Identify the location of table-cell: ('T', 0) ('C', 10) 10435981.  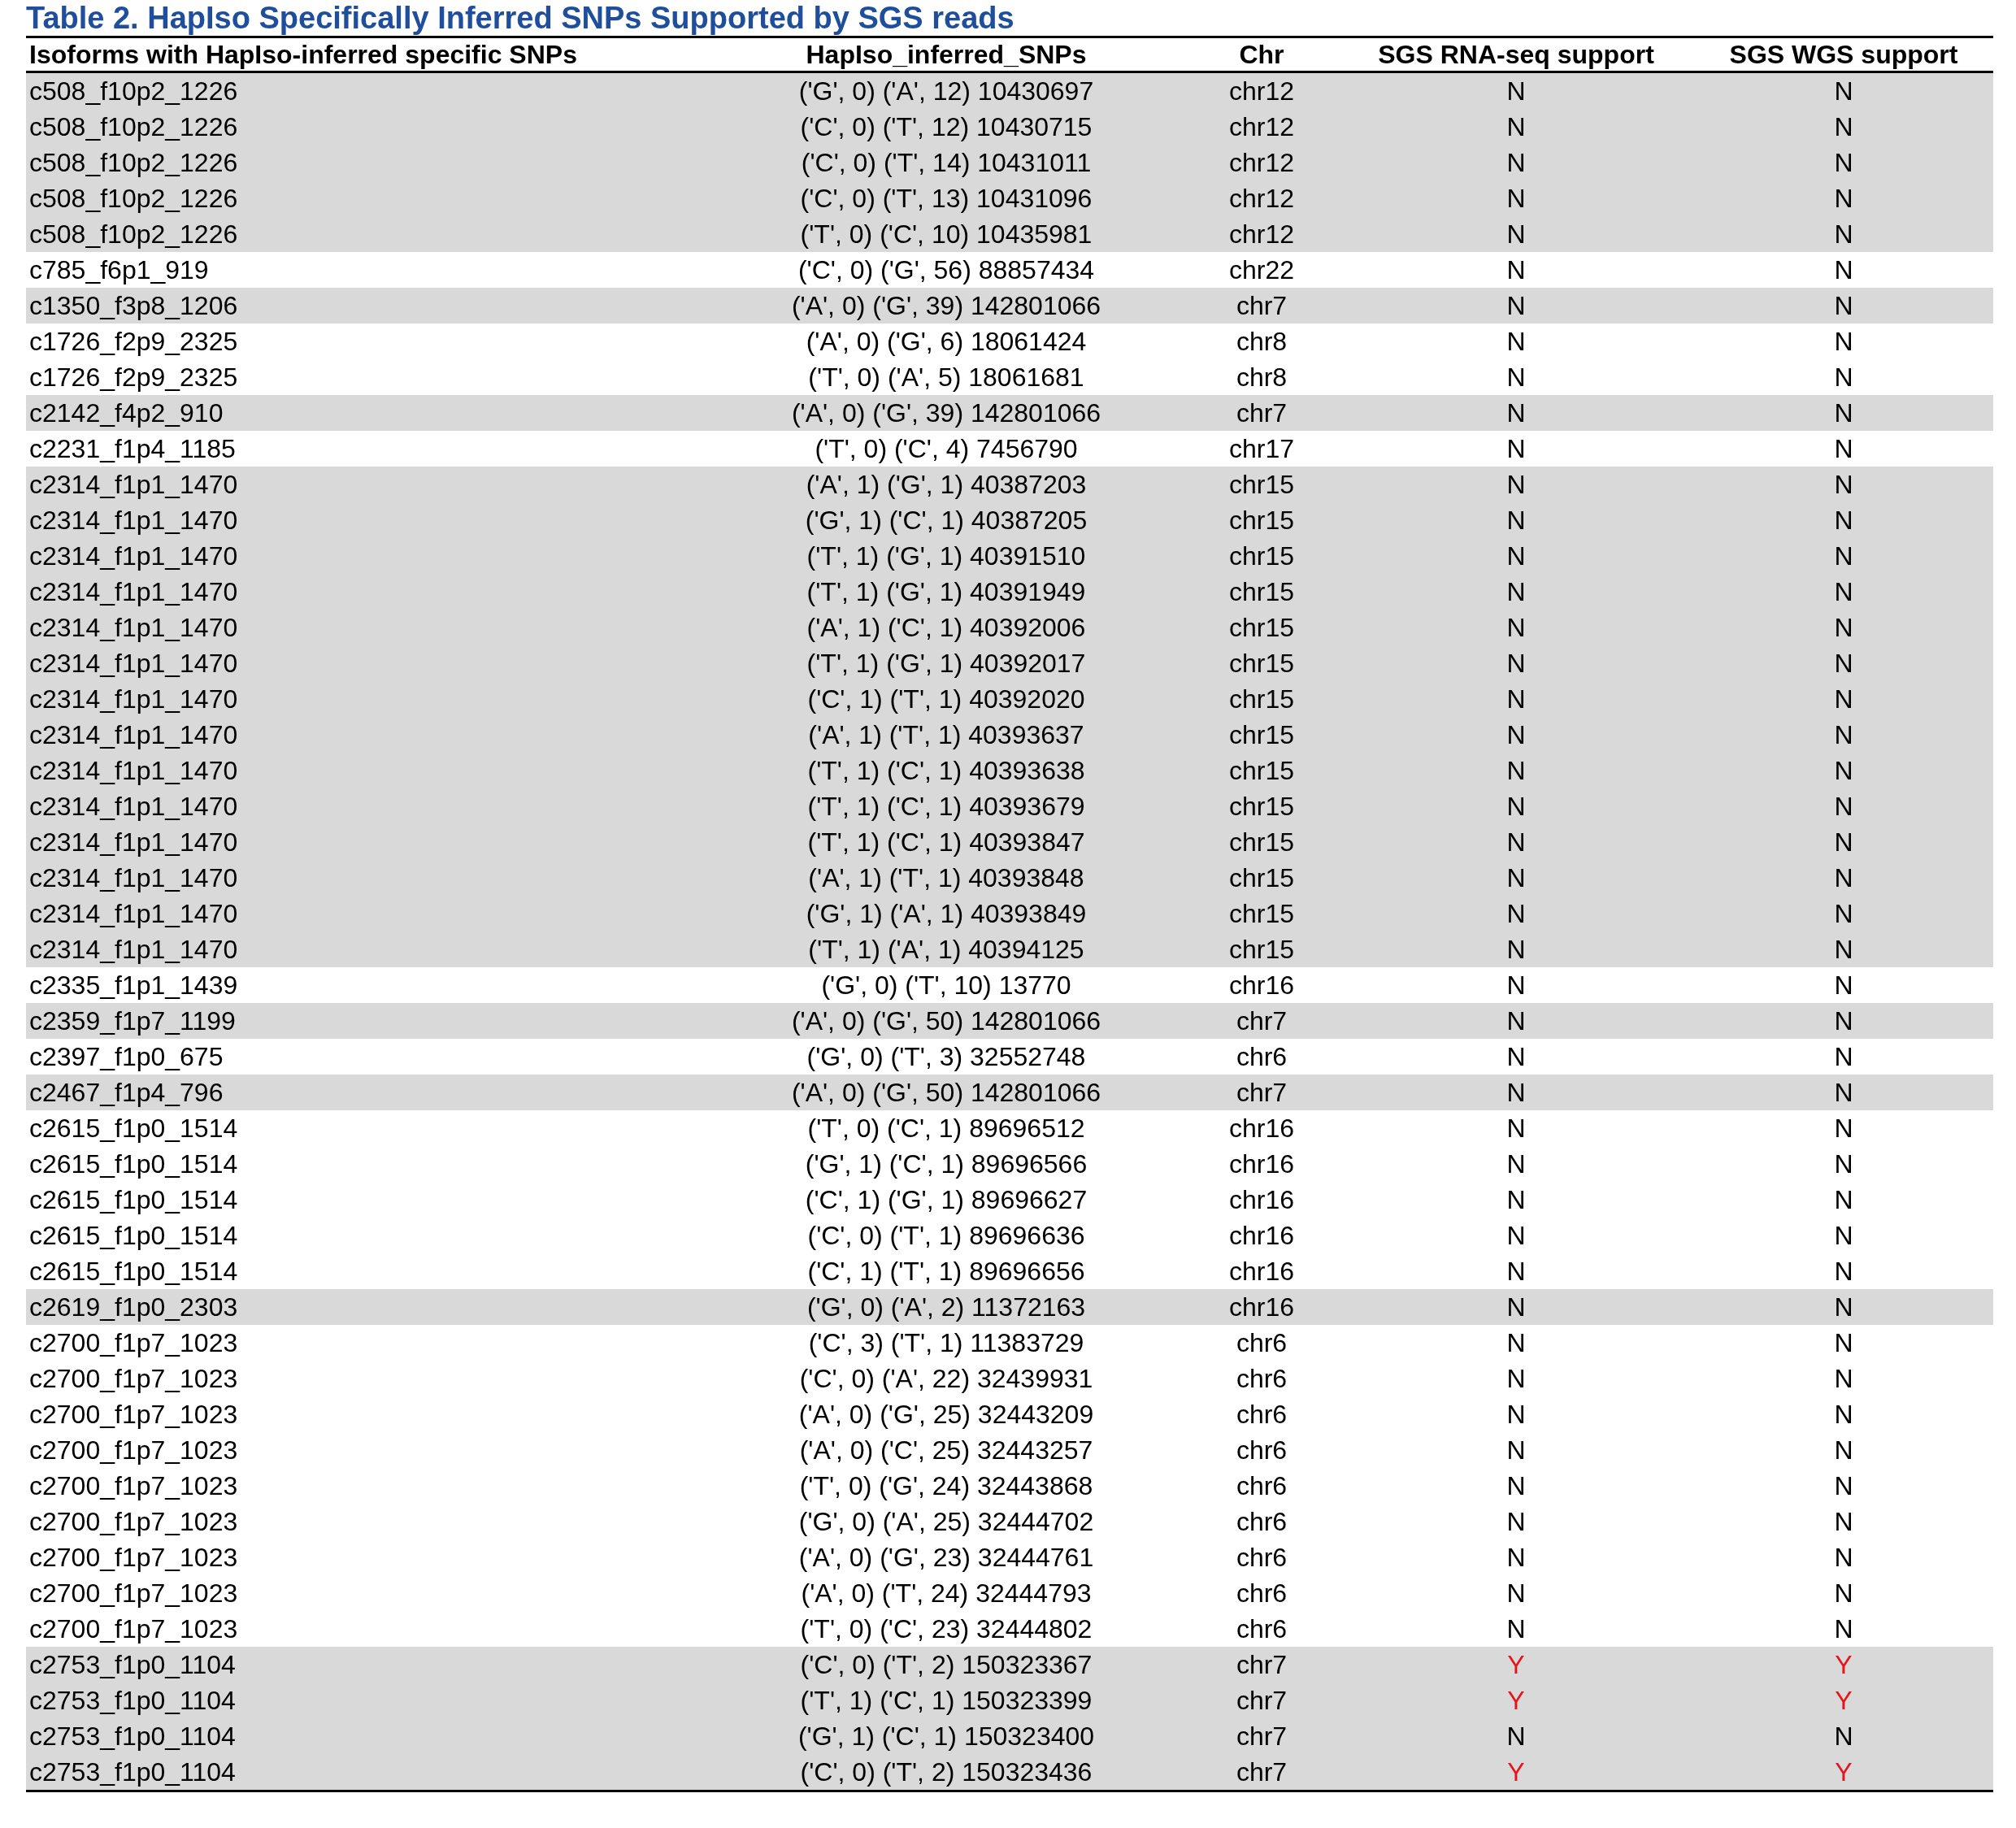
(946, 234).